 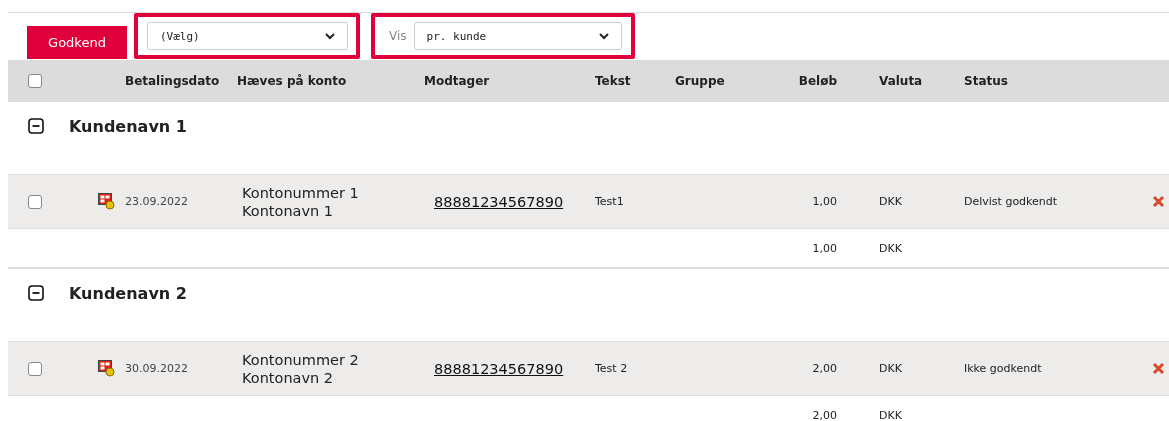 What do you see at coordinates (824, 414) in the screenshot?
I see `total-amount: 2,00` at bounding box center [824, 414].